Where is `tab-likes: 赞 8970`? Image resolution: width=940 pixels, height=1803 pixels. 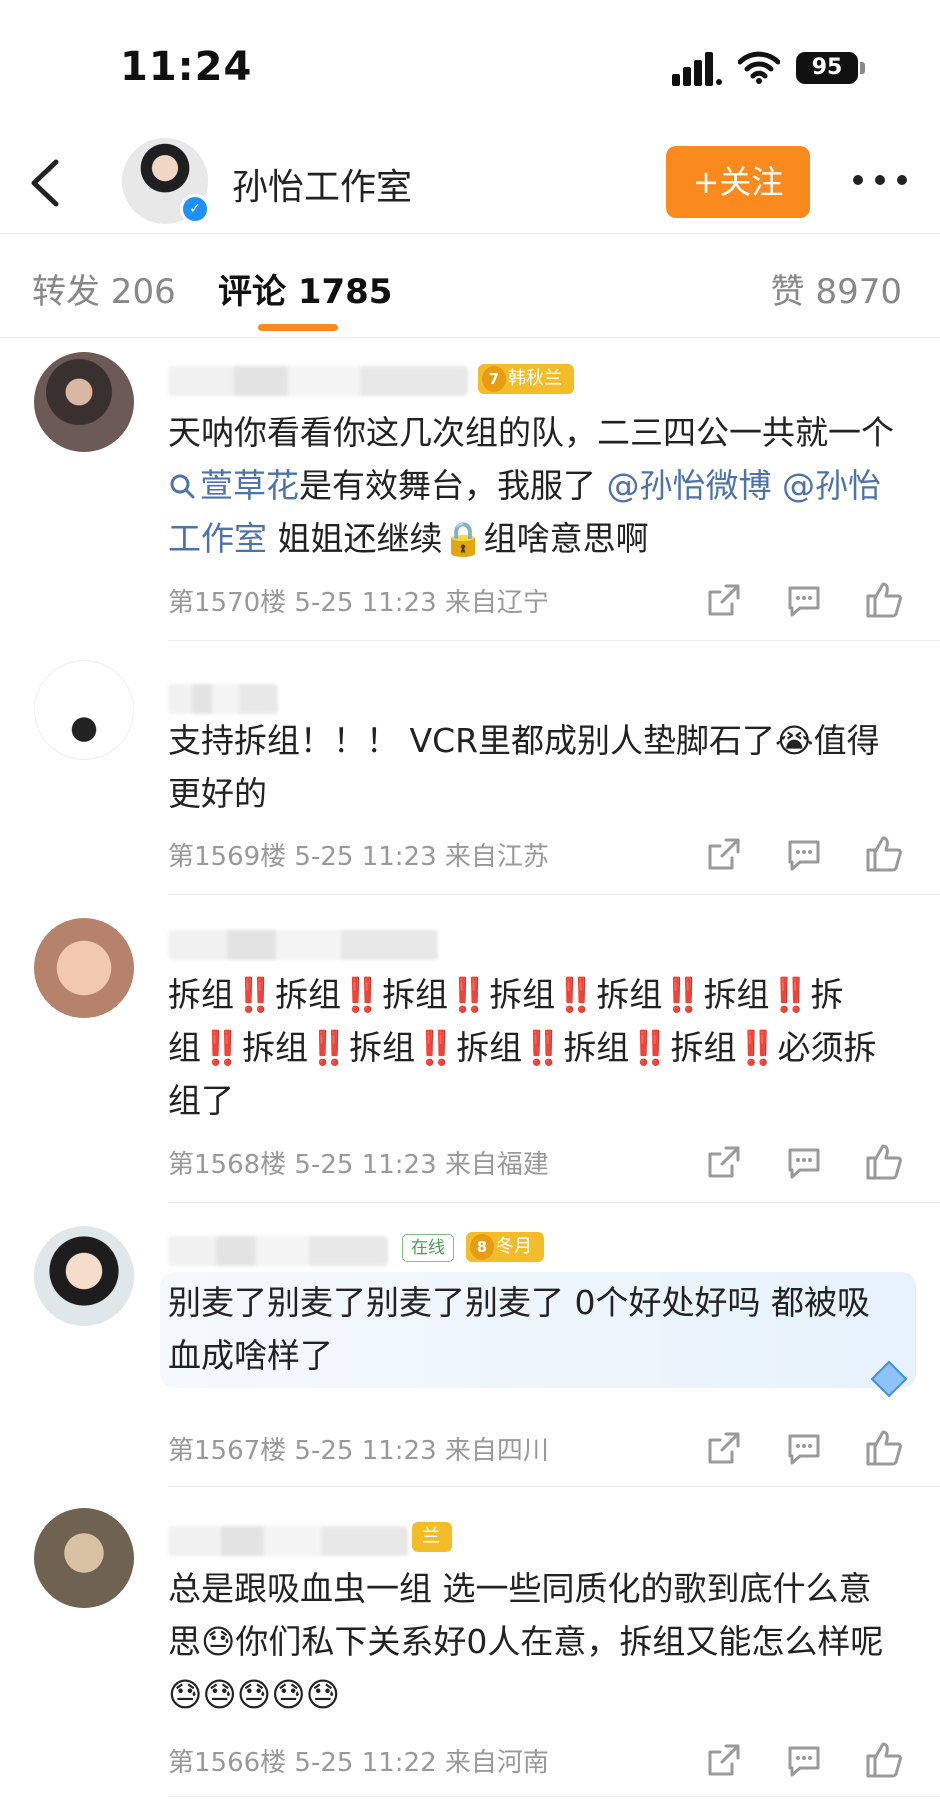
tab-likes: 赞 8970 is located at coordinates (836, 288).